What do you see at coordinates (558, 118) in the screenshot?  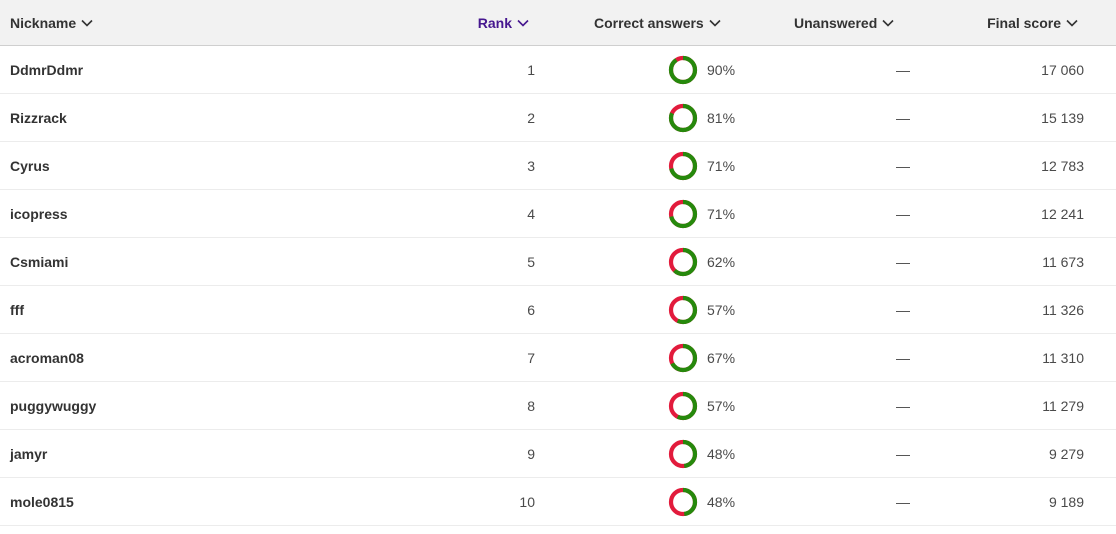 I see `table-row: Rizzrack 2 81% — 15 139` at bounding box center [558, 118].